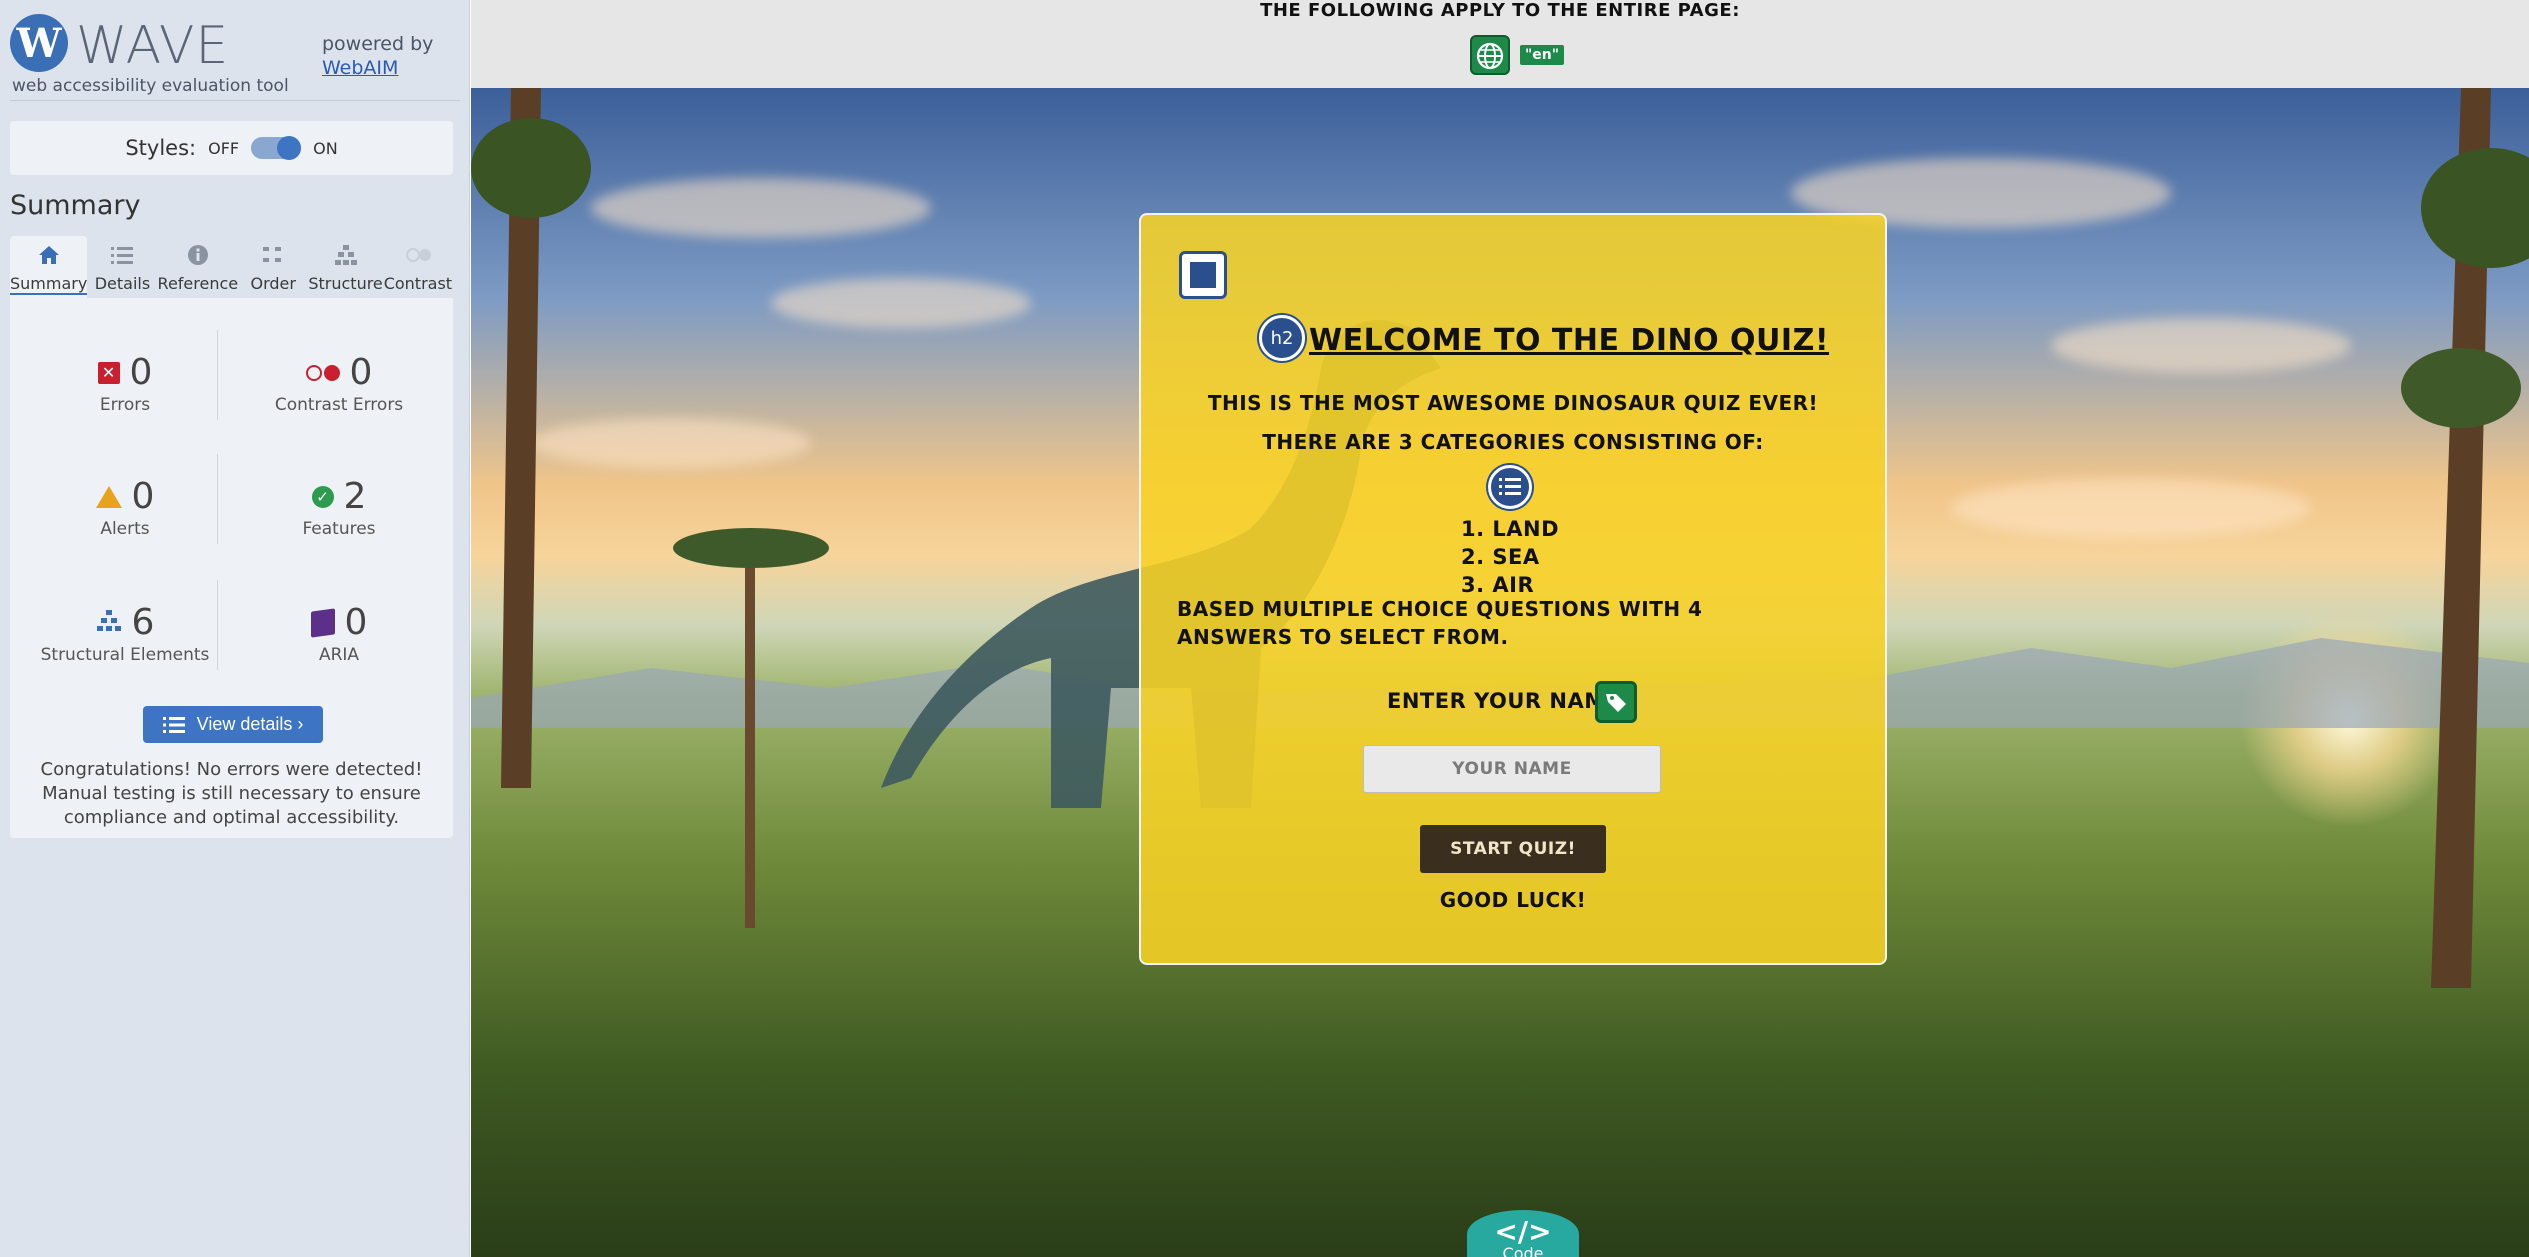 This screenshot has height=1257, width=2529. I want to click on features-stat: ✓ 2 Features, so click(339, 507).